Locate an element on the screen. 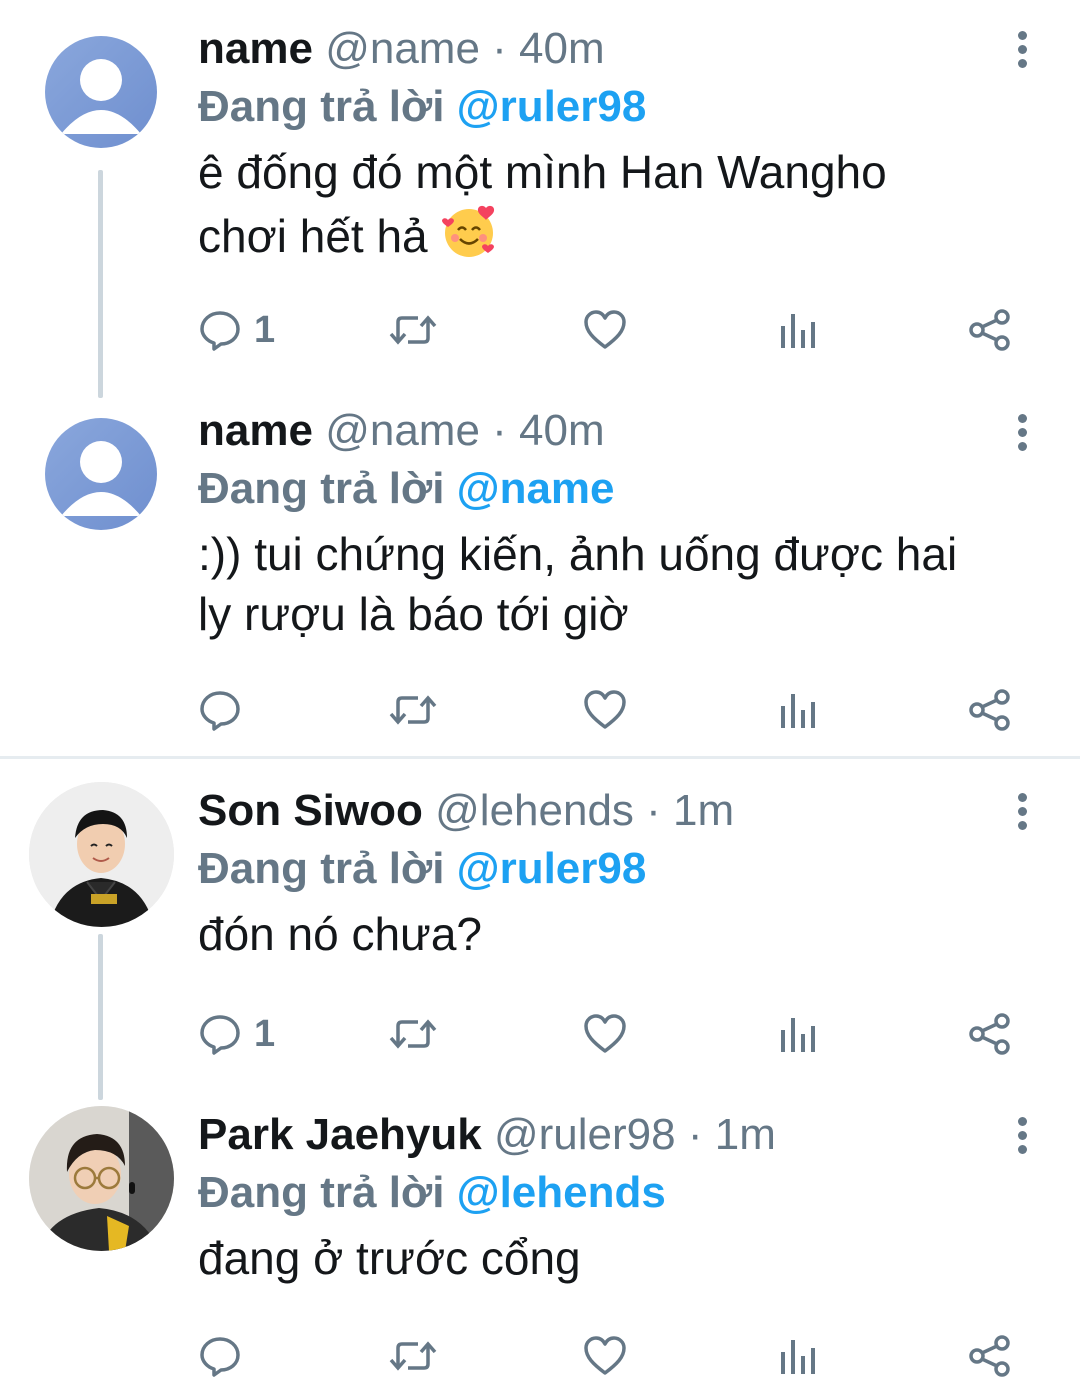  smiling-face-with-hearts-emoji is located at coordinates (469, 238).